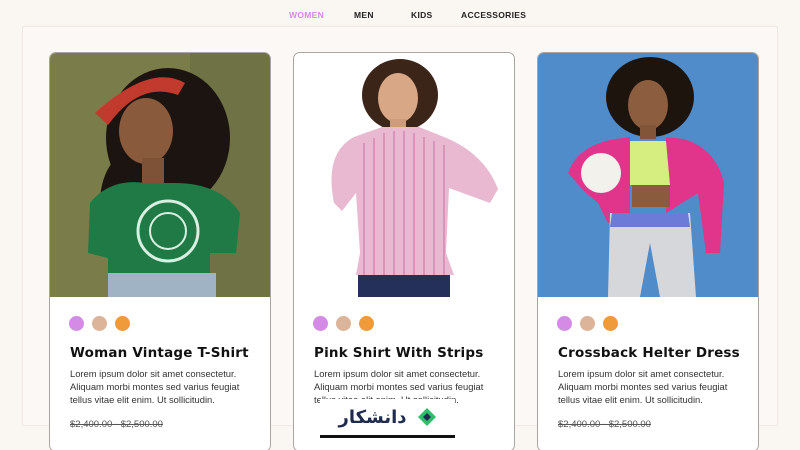  What do you see at coordinates (364, 15) in the screenshot?
I see `nav-men: MEN` at bounding box center [364, 15].